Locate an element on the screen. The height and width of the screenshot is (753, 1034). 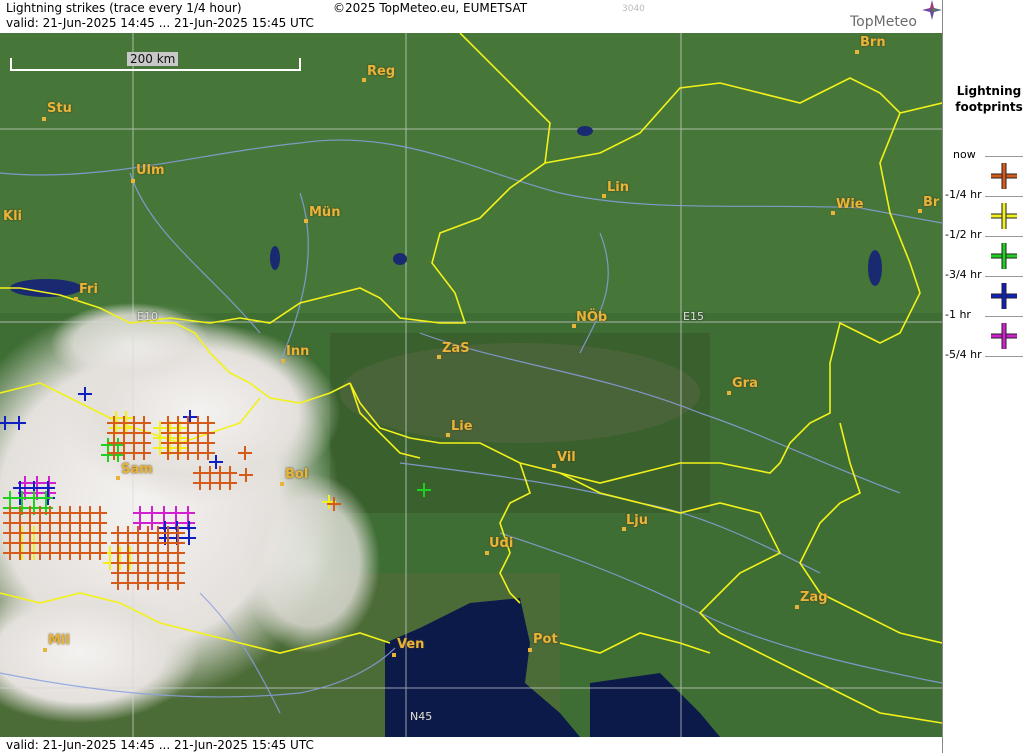
city-label: Reg is located at coordinates (381, 71).